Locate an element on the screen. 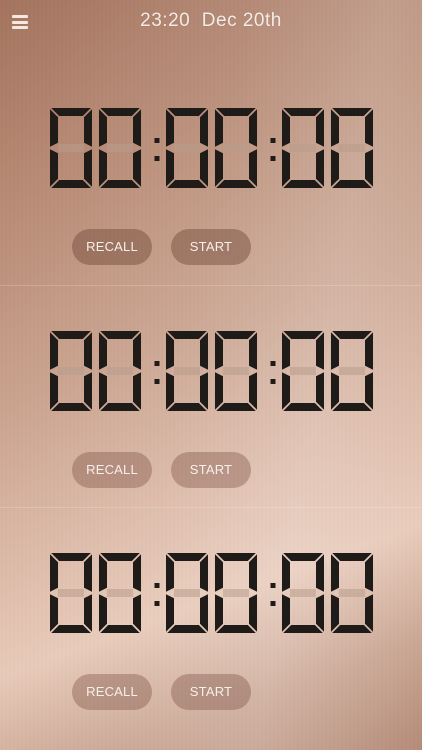  start-button-1: START is located at coordinates (211, 247).